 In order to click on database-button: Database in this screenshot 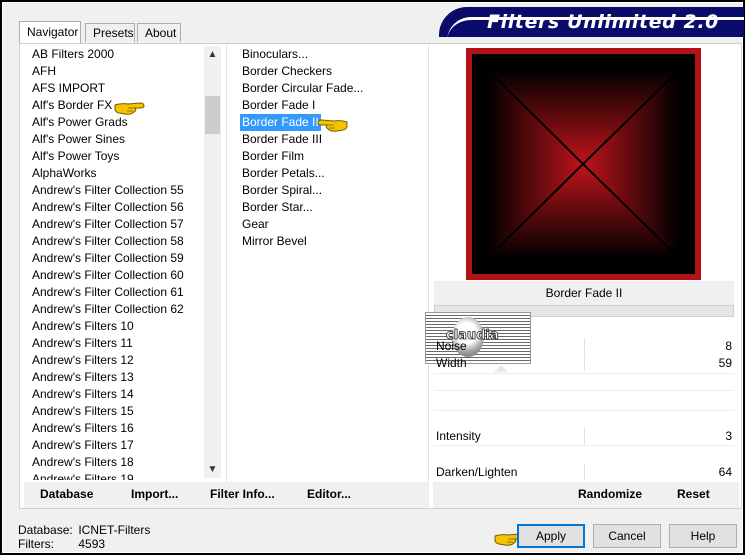, I will do `click(66, 494)`.